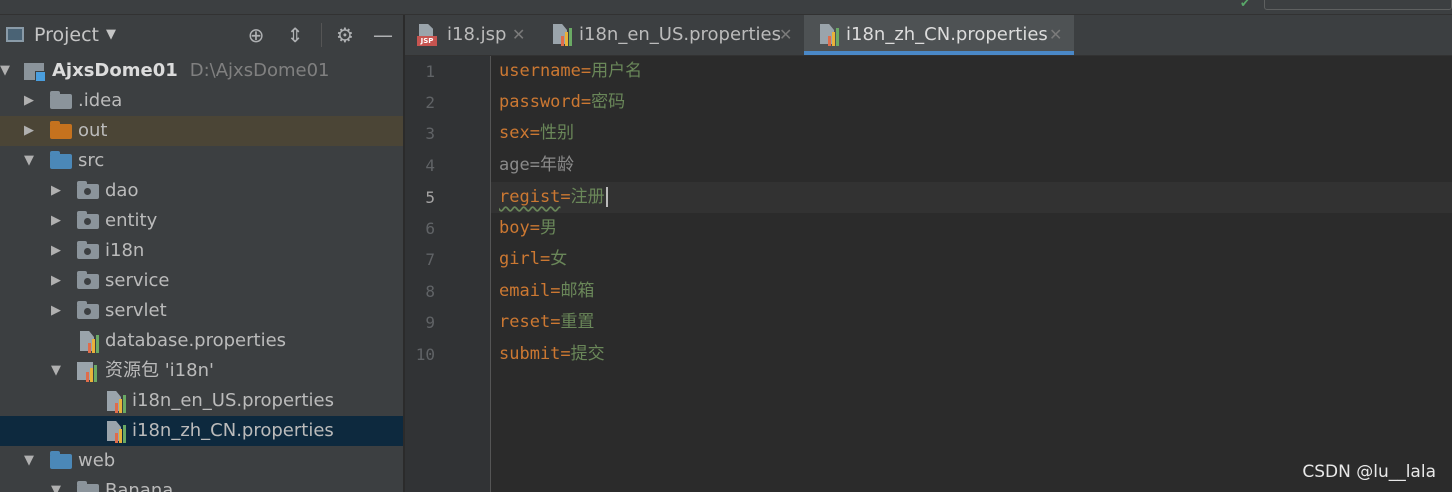 The height and width of the screenshot is (492, 1452). I want to click on tree-item-label: AjxsDome01 D:\AjxsDome01, so click(191, 70).